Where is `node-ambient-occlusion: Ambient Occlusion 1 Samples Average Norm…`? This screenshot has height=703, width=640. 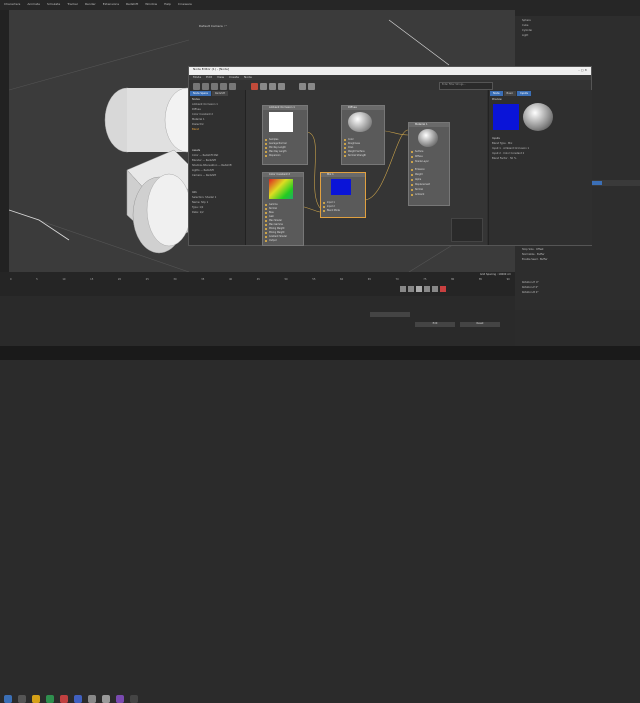
node-ambient-occlusion: Ambient Occlusion 1 Samples Average Norm… is located at coordinates (285, 135).